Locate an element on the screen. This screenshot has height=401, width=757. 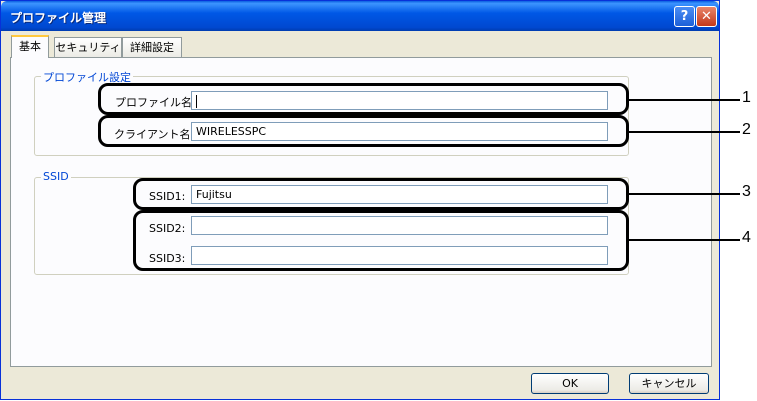
help-icon: ? is located at coordinates (684, 16).